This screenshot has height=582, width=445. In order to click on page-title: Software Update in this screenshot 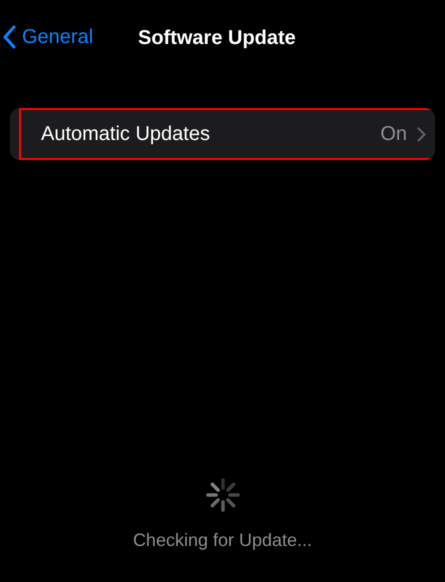, I will do `click(217, 38)`.